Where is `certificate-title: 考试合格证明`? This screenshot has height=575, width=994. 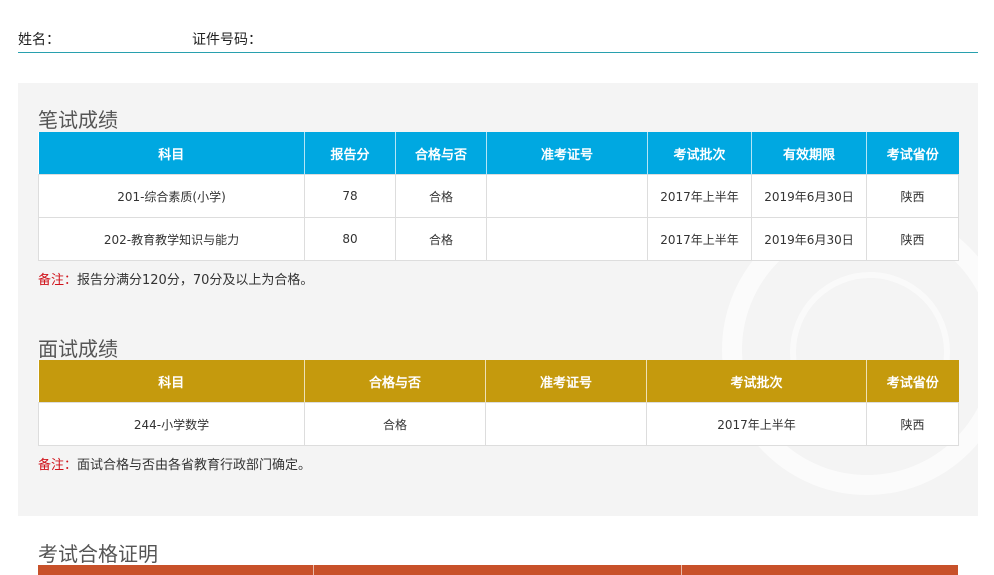
certificate-title: 考试合格证明 is located at coordinates (98, 554).